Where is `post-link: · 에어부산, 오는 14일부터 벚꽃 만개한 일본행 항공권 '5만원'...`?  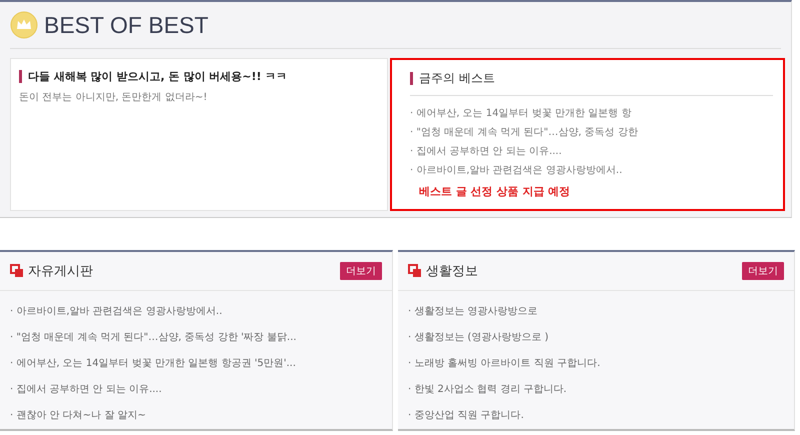
post-link: · 에어부산, 오는 14일부터 벚꽃 만개한 일본행 항공권 '5만원'... is located at coordinates (196, 364).